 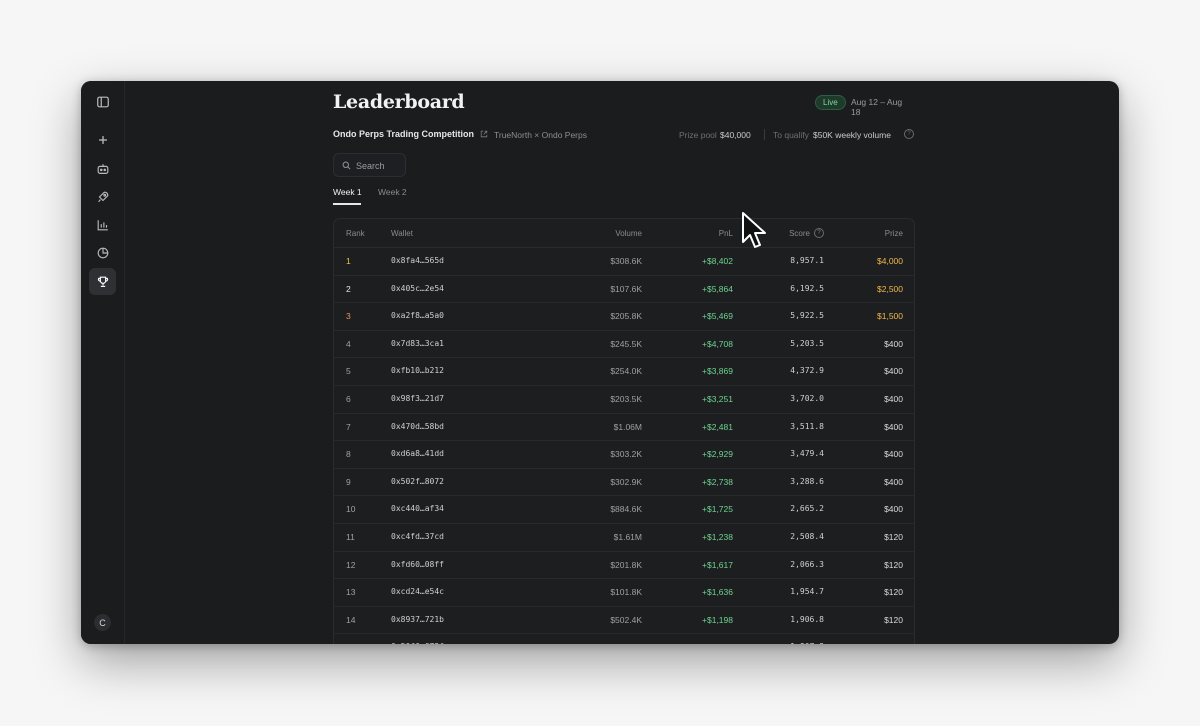 I want to click on cell-volume: $401.3K, so click(x=626, y=643).